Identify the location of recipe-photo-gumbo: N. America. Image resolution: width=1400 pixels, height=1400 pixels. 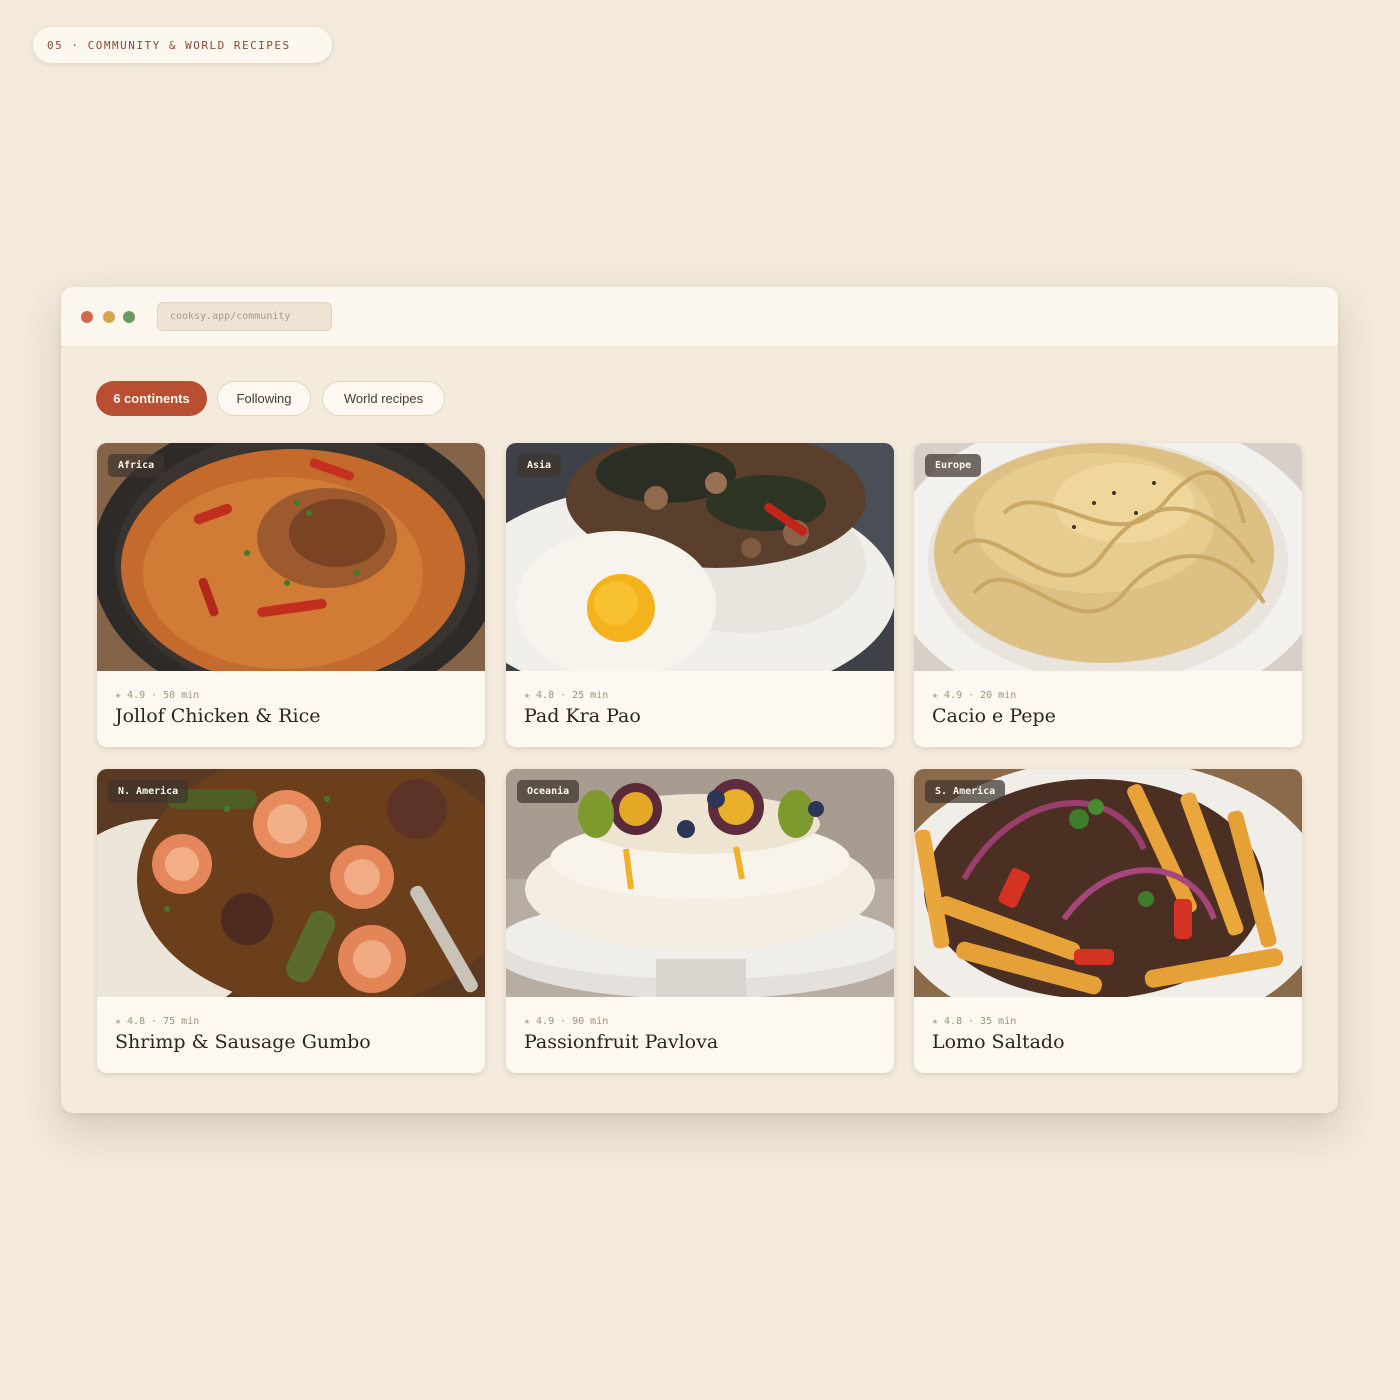
(291, 883).